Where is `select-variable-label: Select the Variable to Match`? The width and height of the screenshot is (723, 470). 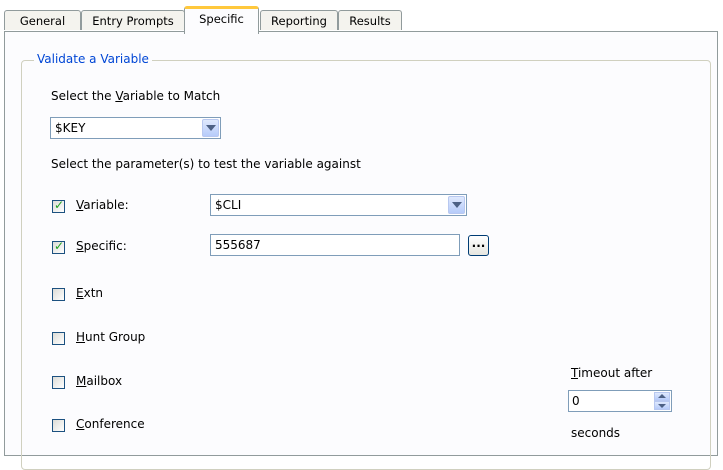
select-variable-label: Select the Variable to Match is located at coordinates (135, 96).